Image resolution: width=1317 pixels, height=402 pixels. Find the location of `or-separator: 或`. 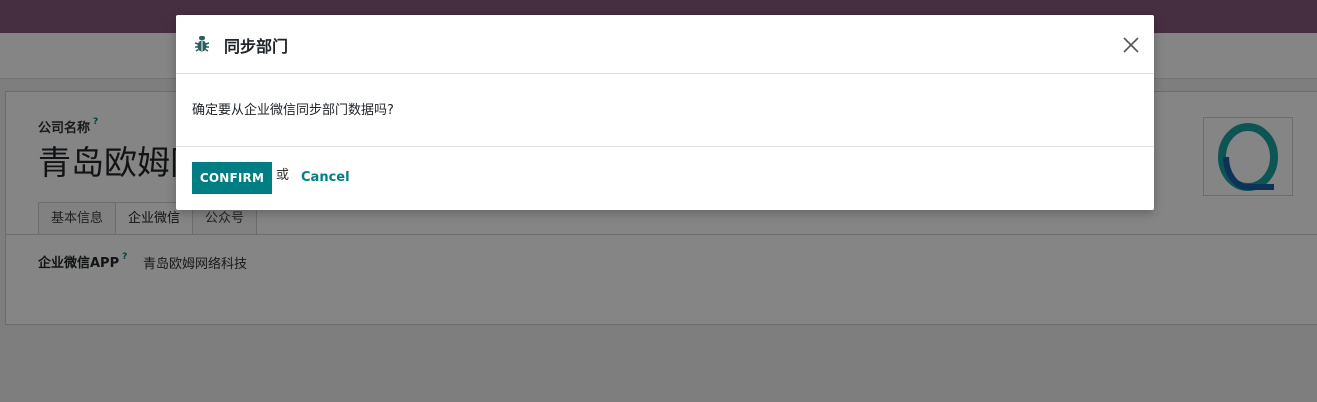

or-separator: 或 is located at coordinates (283, 175).